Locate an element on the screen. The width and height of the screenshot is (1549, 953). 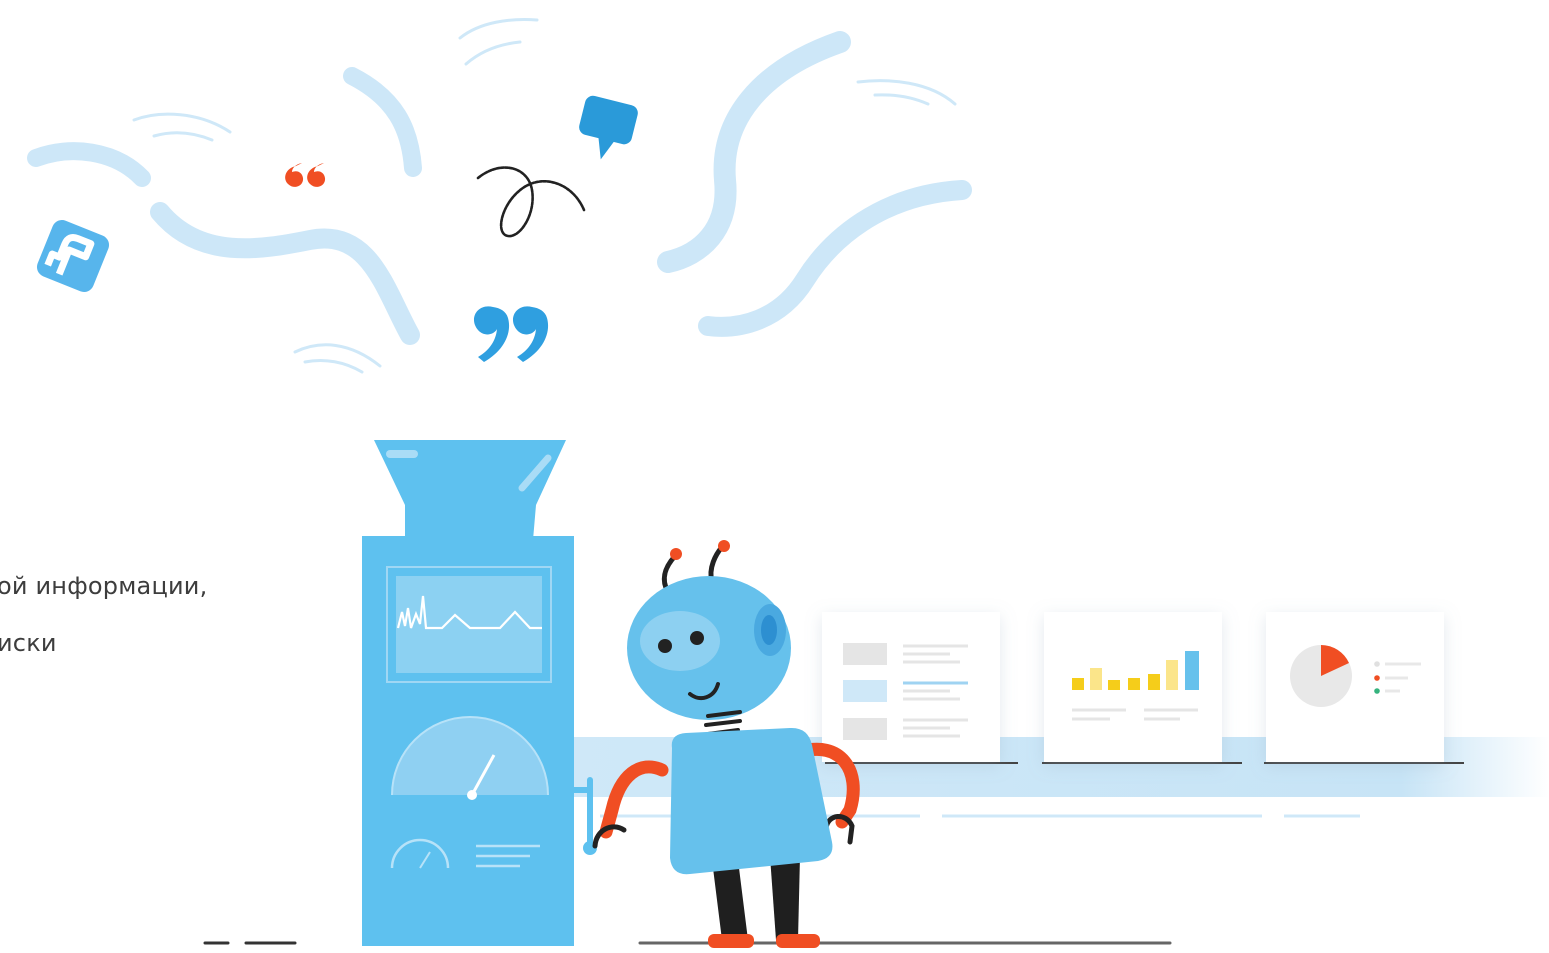
closing-quote-icon is located at coordinates (511, 334).